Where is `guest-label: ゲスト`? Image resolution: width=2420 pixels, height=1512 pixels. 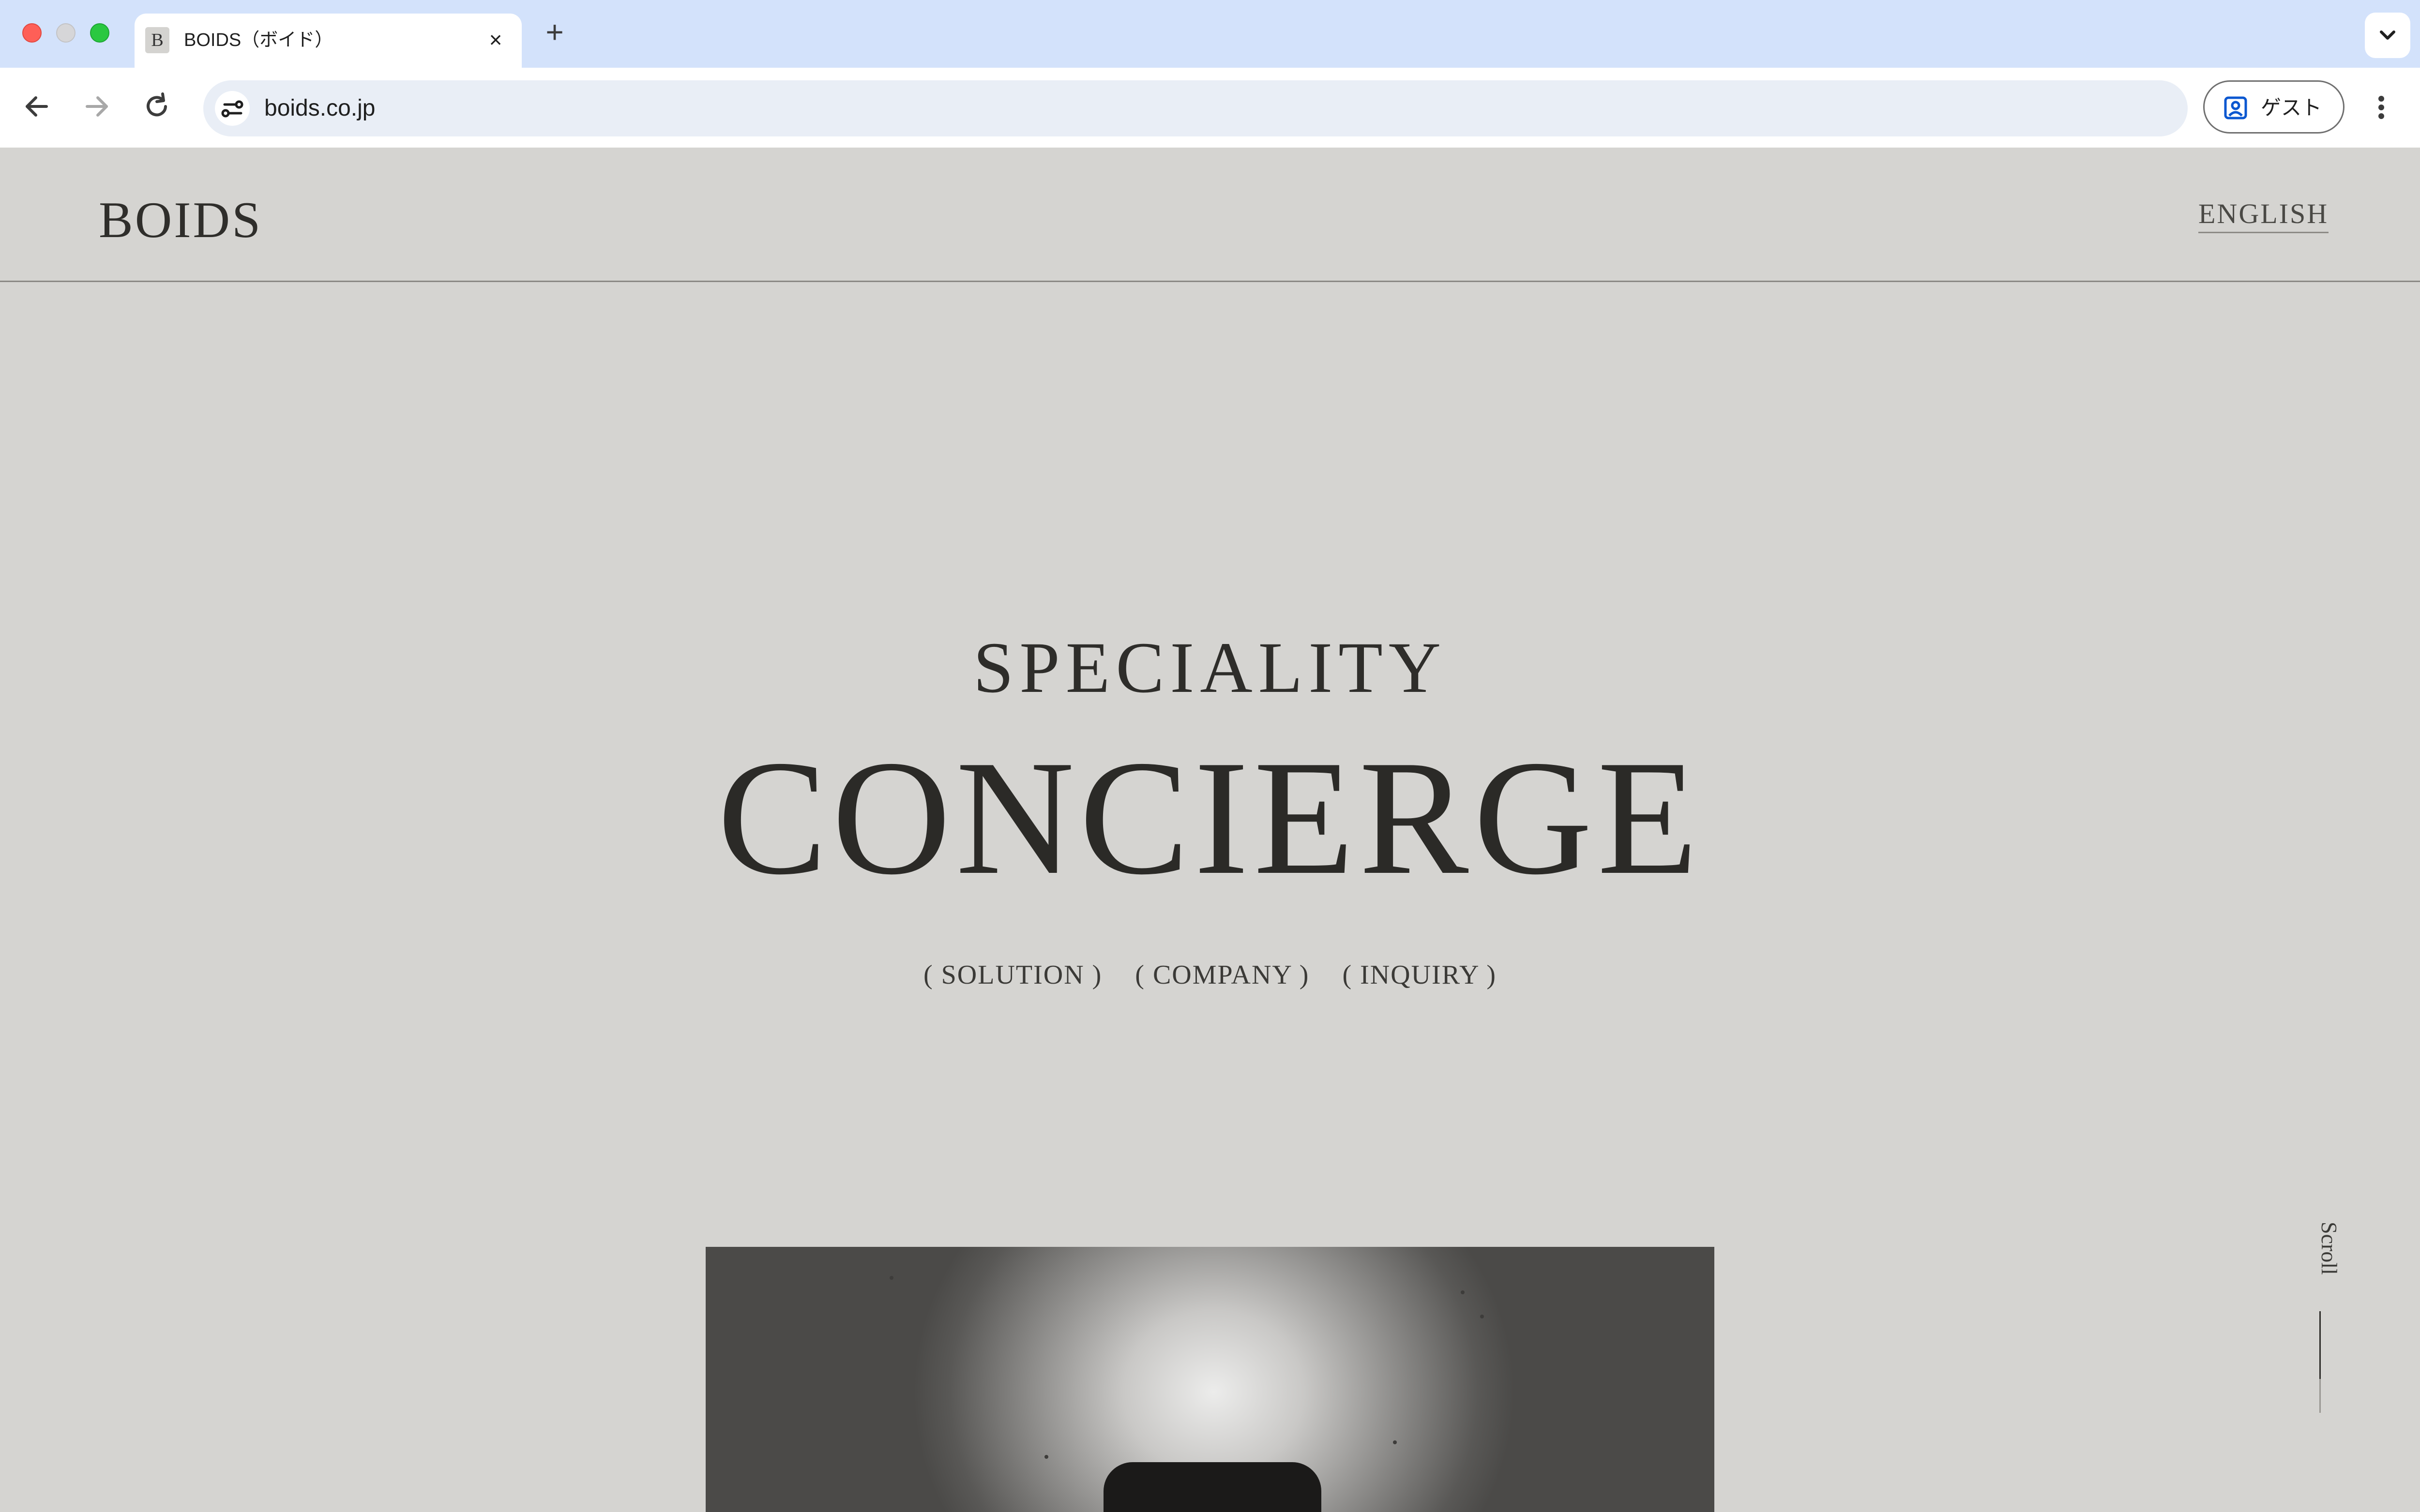
guest-label: ゲスト is located at coordinates (2291, 107).